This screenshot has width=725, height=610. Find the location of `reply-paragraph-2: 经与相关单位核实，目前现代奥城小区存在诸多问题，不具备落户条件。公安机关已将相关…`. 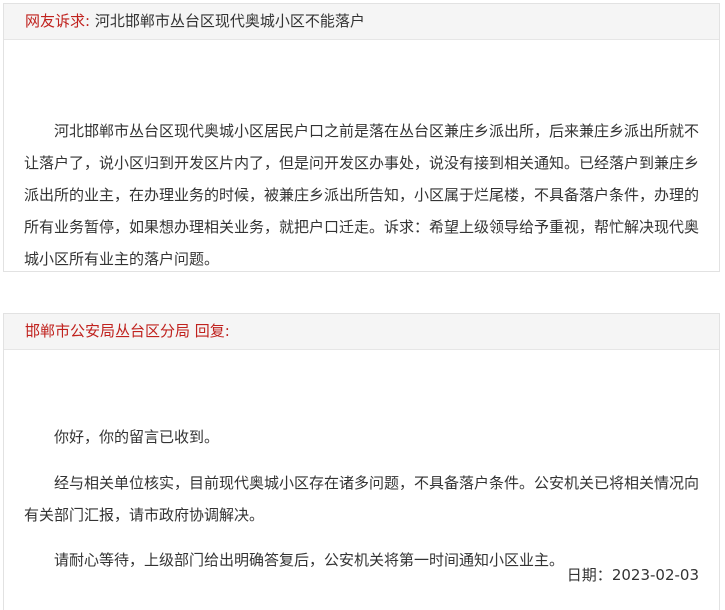

reply-paragraph-2: 经与相关单位核实，目前现代奥城小区存在诸多问题，不具备落户条件。公安机关已将相关… is located at coordinates (362, 499).